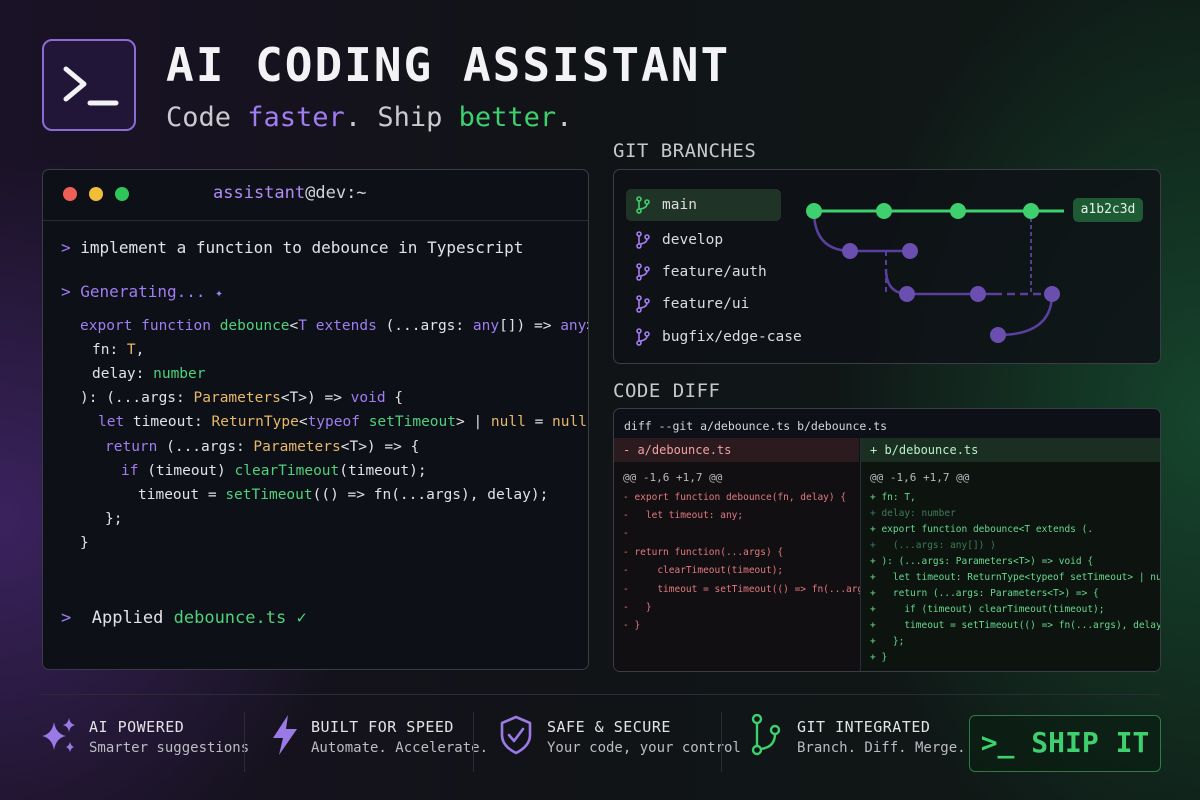 This screenshot has width=1200, height=800. Describe the element at coordinates (982, 529) in the screenshot. I see `diff-added-line: + export function debounce<T extends (.` at that location.